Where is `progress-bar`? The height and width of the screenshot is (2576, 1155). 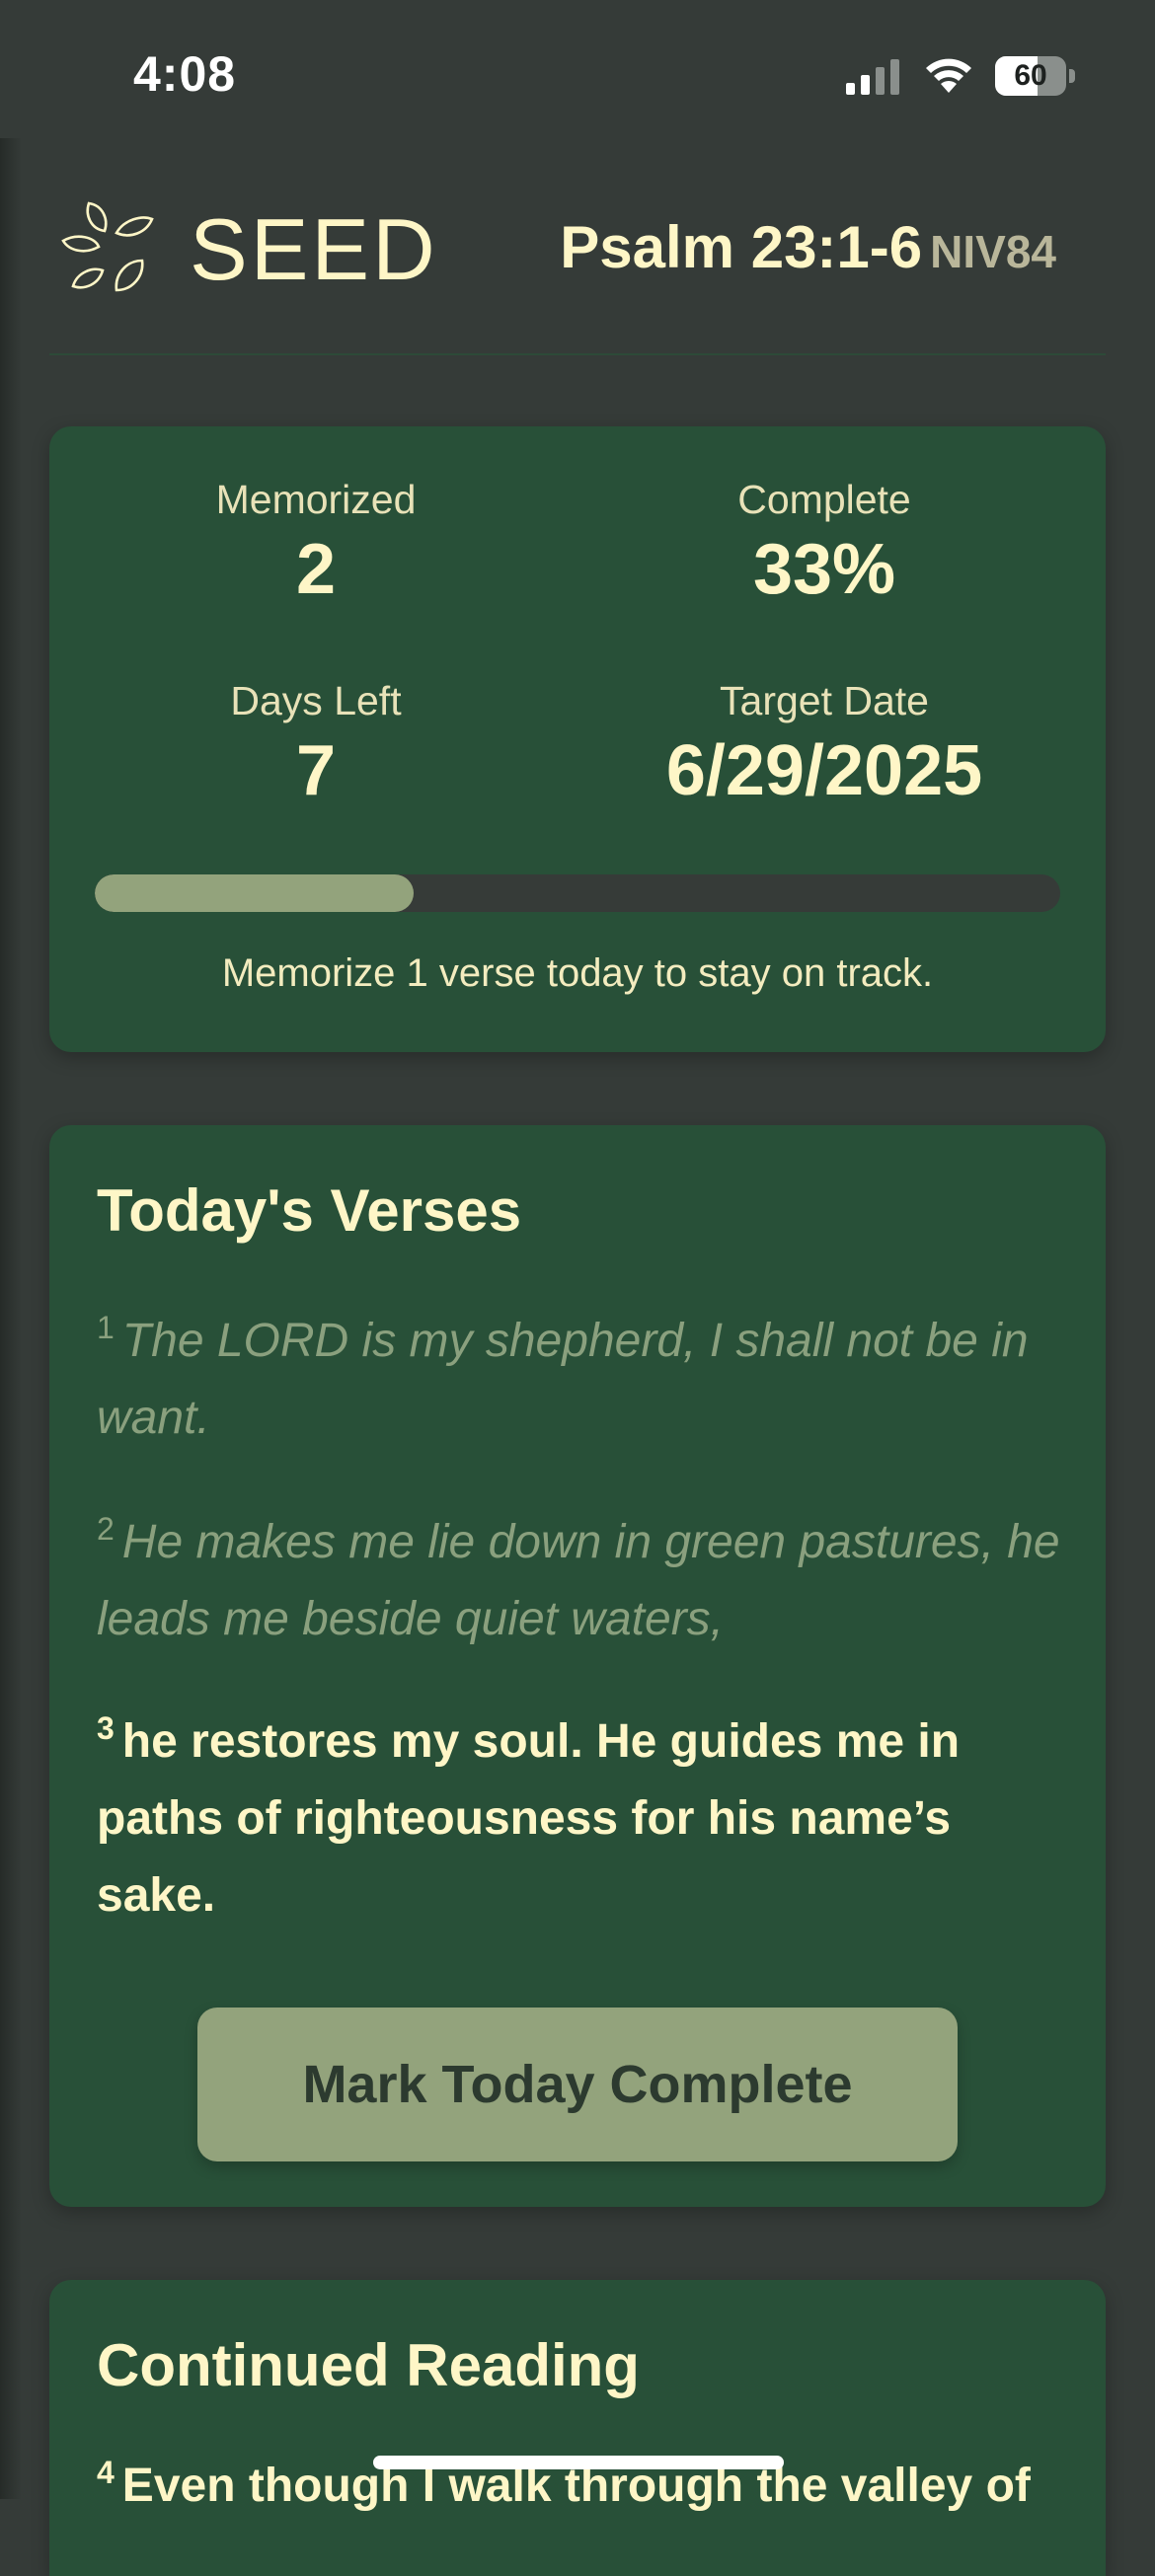
progress-bar is located at coordinates (577, 893).